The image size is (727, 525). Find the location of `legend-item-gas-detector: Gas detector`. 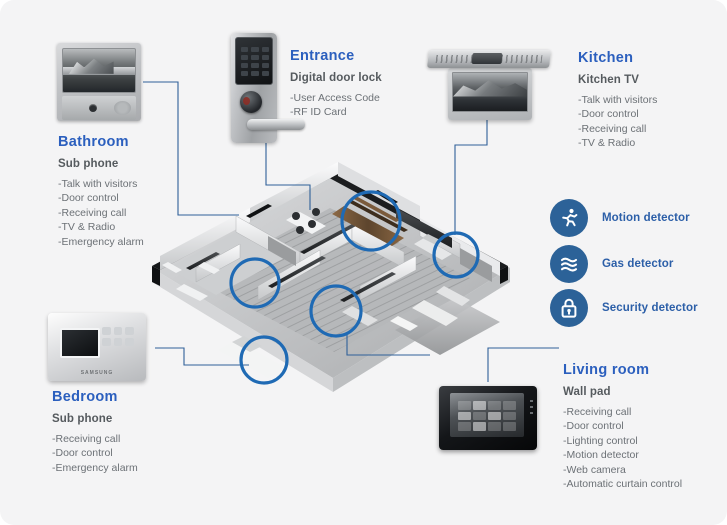

legend-item-gas-detector: Gas detector is located at coordinates (612, 264).